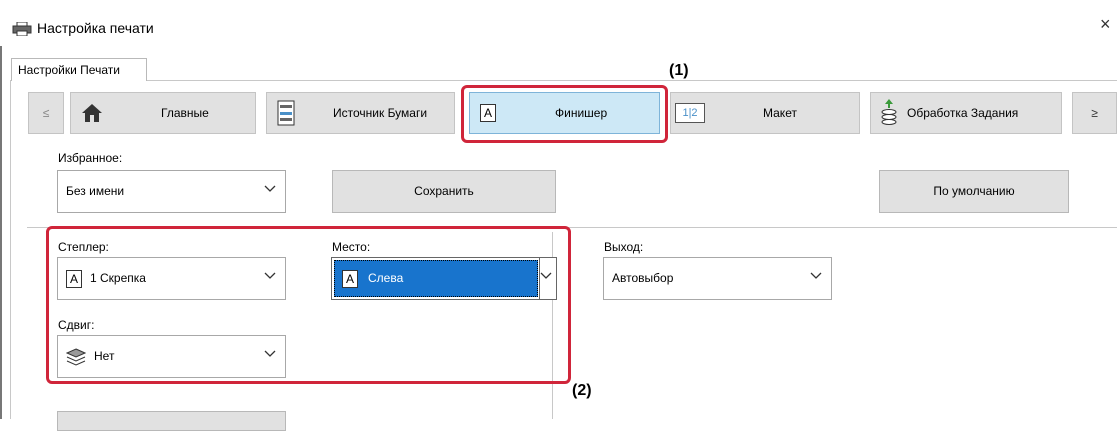  I want to click on tab-layout: 1|2 Макет, so click(765, 113).